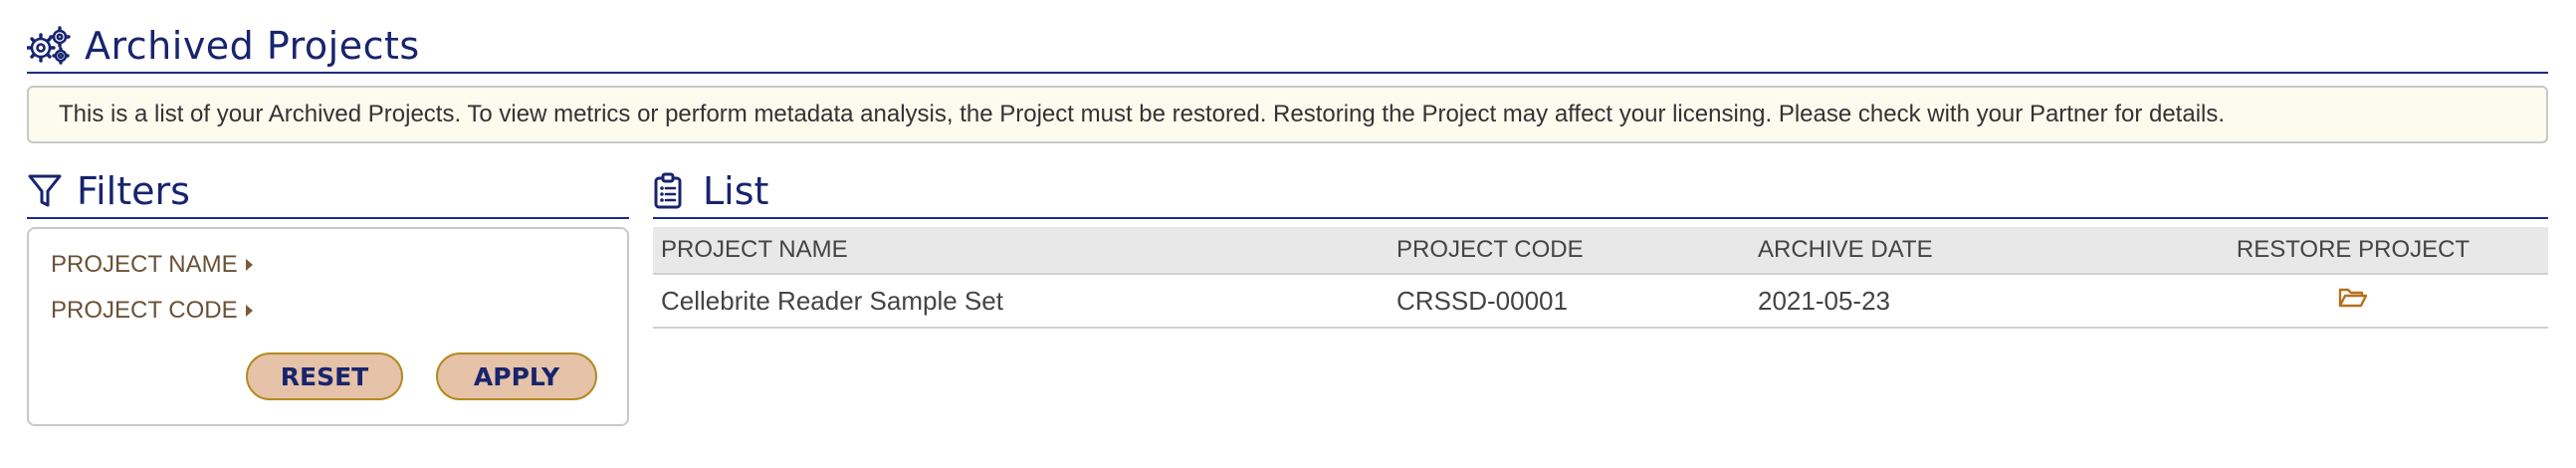 This screenshot has width=2576, height=468. Describe the element at coordinates (328, 192) in the screenshot. I see `filters-header: Filters` at that location.